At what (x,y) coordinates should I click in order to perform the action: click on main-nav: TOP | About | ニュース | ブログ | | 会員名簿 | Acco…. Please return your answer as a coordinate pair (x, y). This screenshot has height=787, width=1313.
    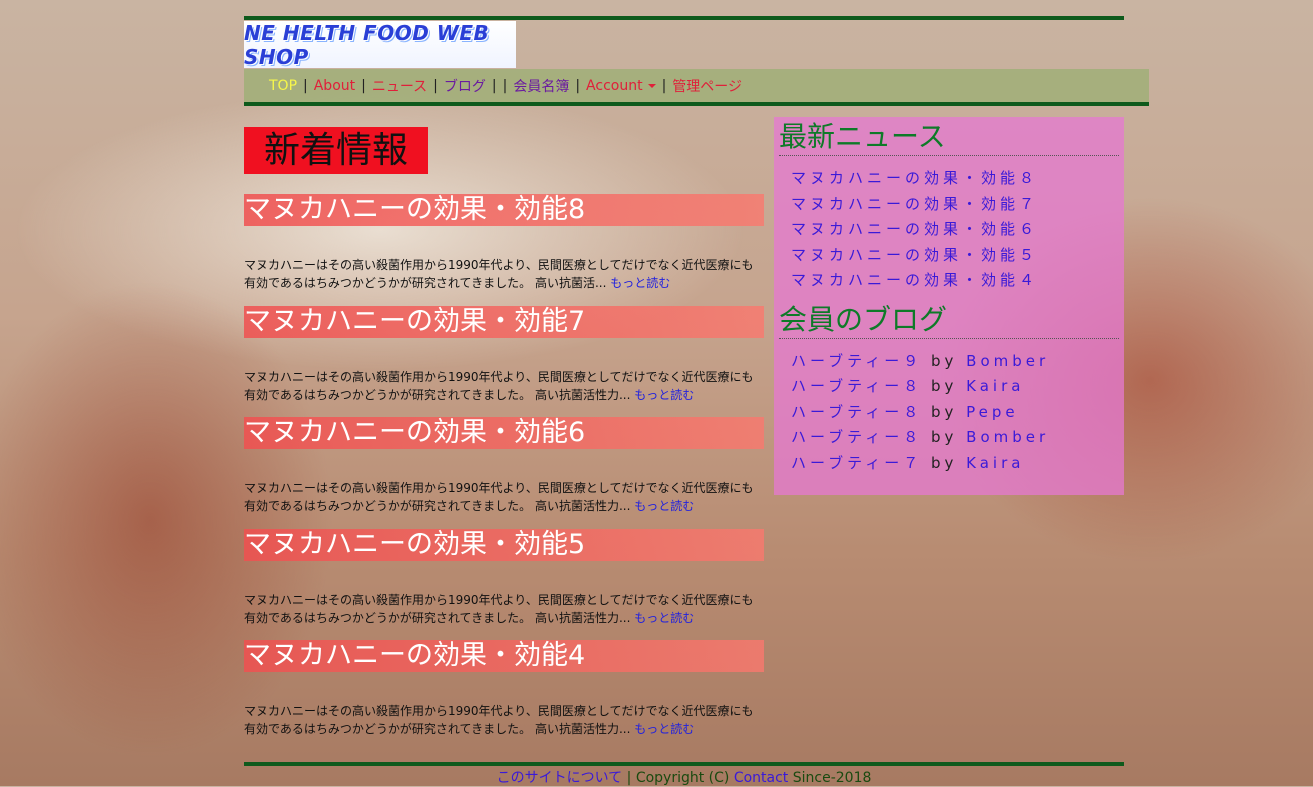
    Looking at the image, I should click on (696, 87).